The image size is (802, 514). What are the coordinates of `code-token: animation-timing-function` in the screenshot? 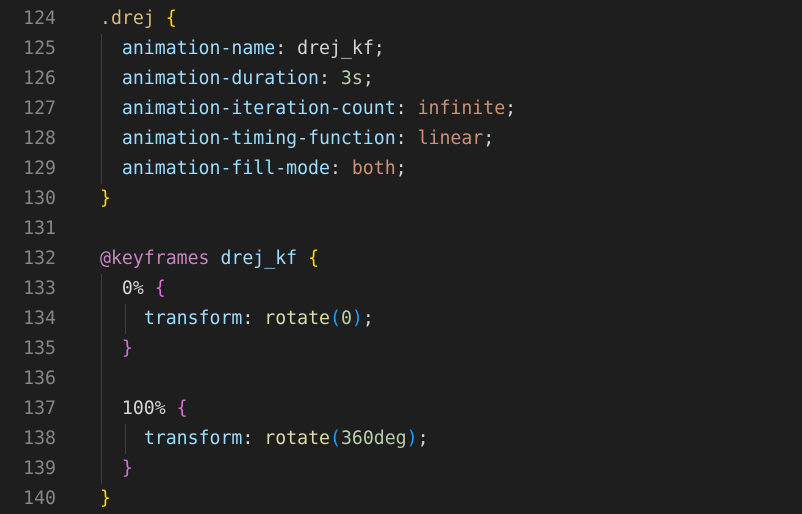 It's located at (258, 138).